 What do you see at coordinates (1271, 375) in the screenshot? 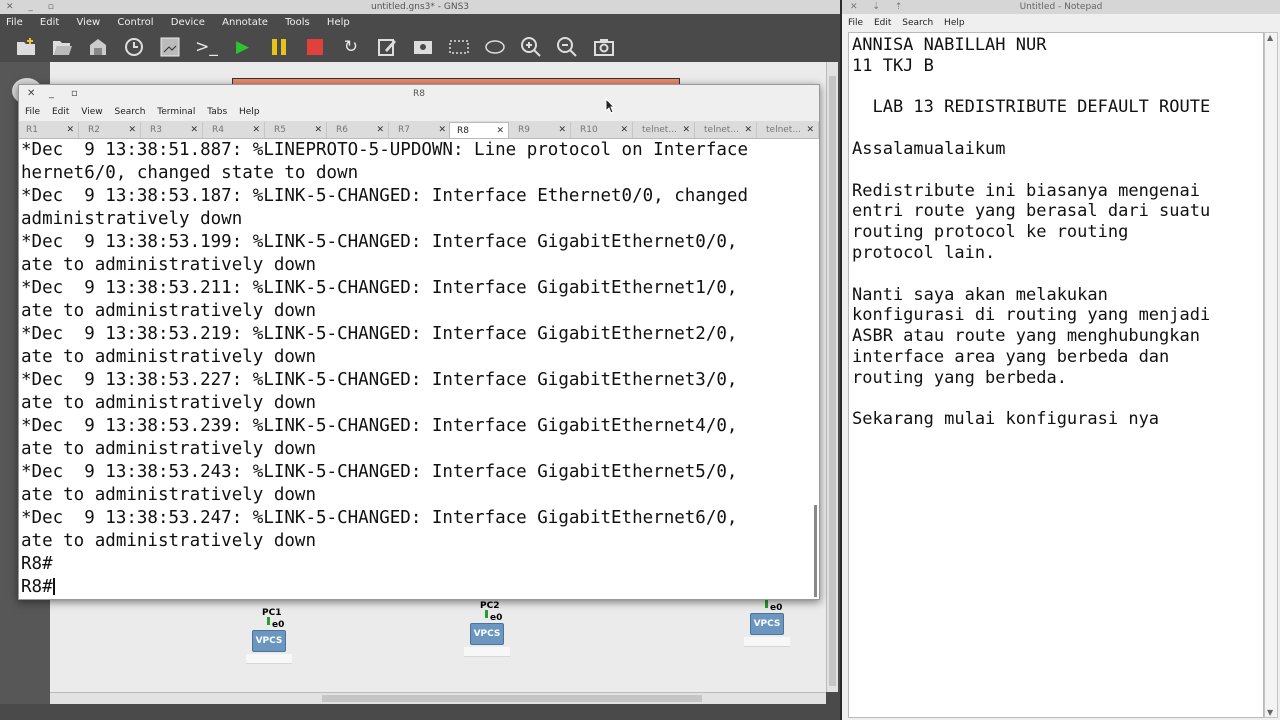
I see `notepad-scrollbar: ▲ ▼` at bounding box center [1271, 375].